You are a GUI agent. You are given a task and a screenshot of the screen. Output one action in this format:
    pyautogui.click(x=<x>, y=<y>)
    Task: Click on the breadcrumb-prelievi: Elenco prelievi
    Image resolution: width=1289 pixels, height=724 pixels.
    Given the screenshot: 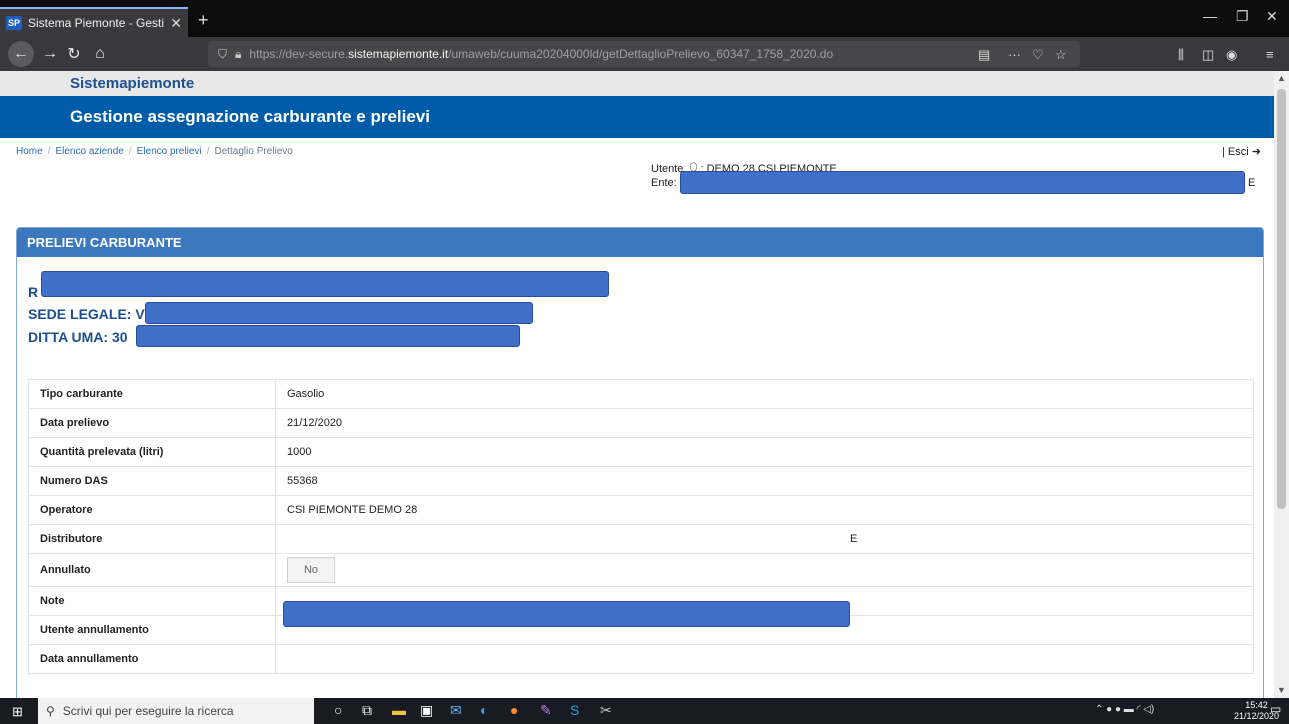 What is the action you would take?
    pyautogui.click(x=169, y=151)
    